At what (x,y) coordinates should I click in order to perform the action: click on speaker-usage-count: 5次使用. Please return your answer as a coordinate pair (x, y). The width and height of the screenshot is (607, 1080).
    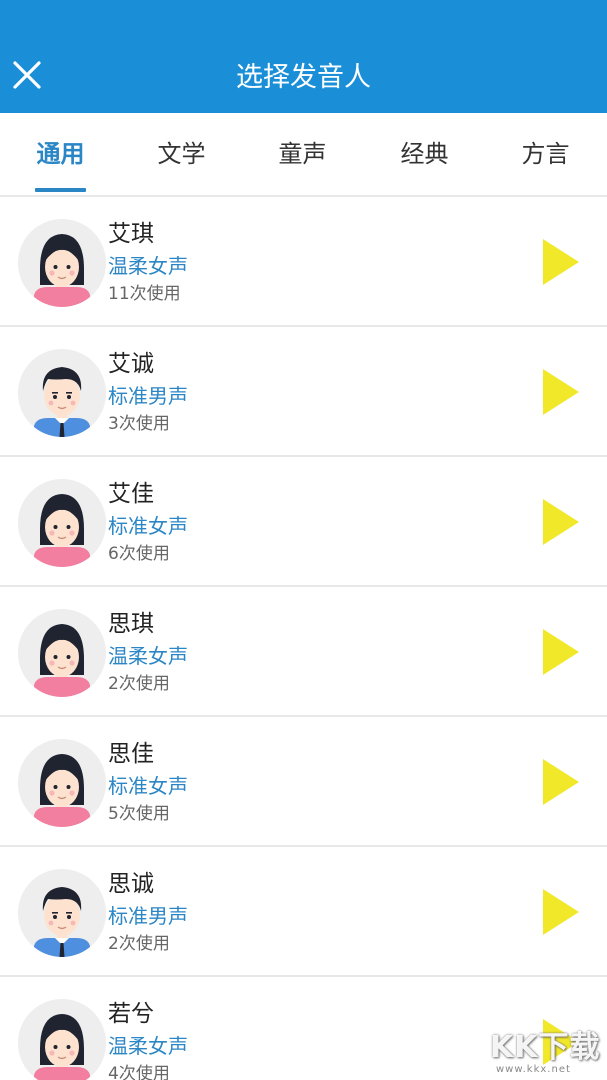
    Looking at the image, I should click on (139, 814).